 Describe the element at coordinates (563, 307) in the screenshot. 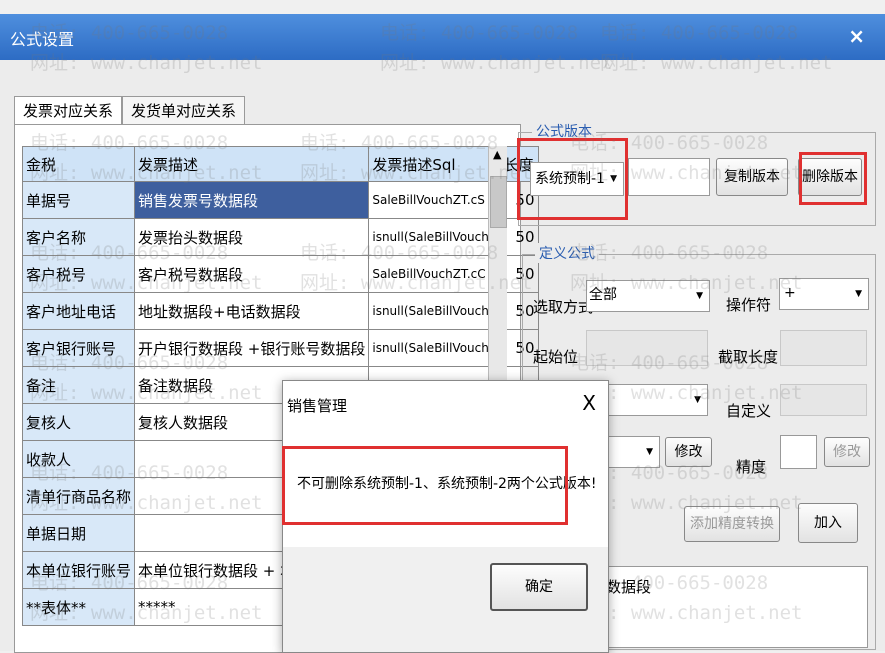

I see `select-mode-label: 选取方式` at that location.